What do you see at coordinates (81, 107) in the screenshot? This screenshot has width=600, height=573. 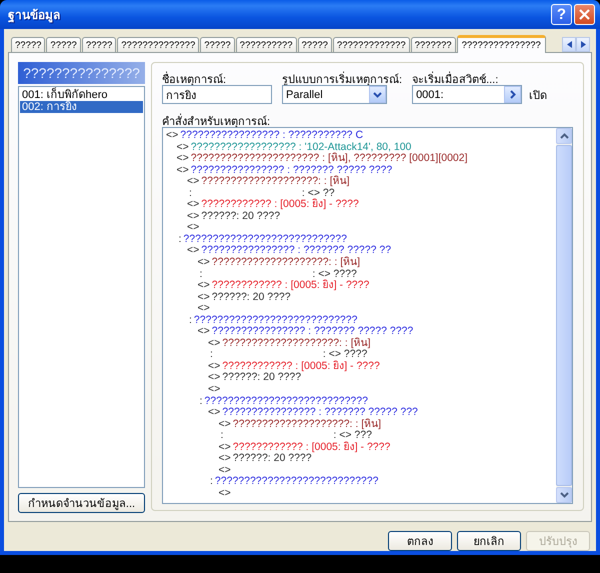 I see `list-item: 002: การยิง` at bounding box center [81, 107].